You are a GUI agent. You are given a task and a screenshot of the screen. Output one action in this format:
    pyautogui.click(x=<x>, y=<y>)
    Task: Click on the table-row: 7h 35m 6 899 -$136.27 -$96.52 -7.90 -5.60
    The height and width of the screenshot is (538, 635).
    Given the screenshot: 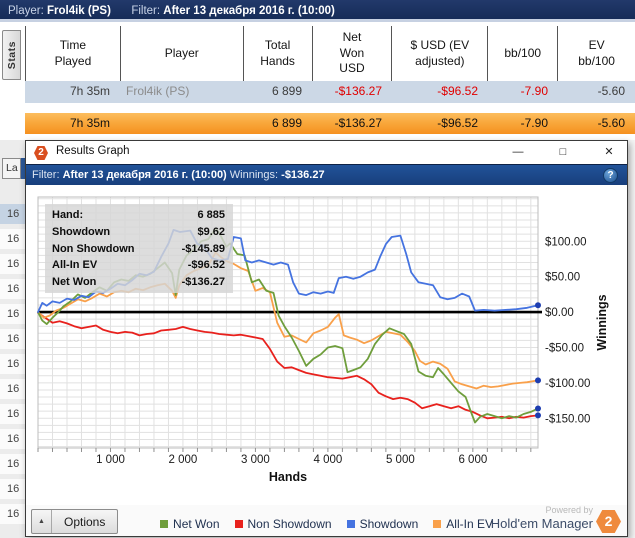 What is the action you would take?
    pyautogui.click(x=330, y=123)
    